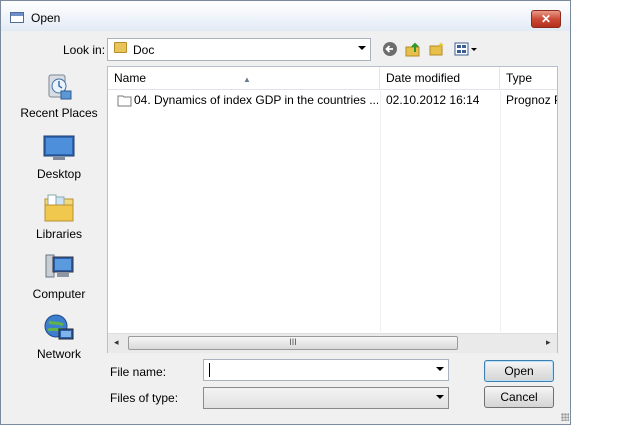 The height and width of the screenshot is (434, 625). Describe the element at coordinates (440, 78) in the screenshot. I see `column-header-date-modified: Date modified` at that location.